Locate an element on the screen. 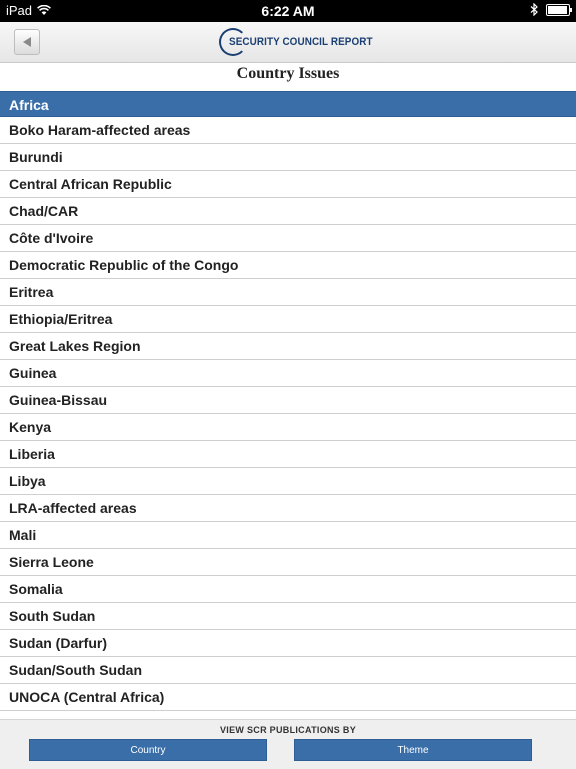 This screenshot has width=576, height=769. battery-icon is located at coordinates (559, 9).